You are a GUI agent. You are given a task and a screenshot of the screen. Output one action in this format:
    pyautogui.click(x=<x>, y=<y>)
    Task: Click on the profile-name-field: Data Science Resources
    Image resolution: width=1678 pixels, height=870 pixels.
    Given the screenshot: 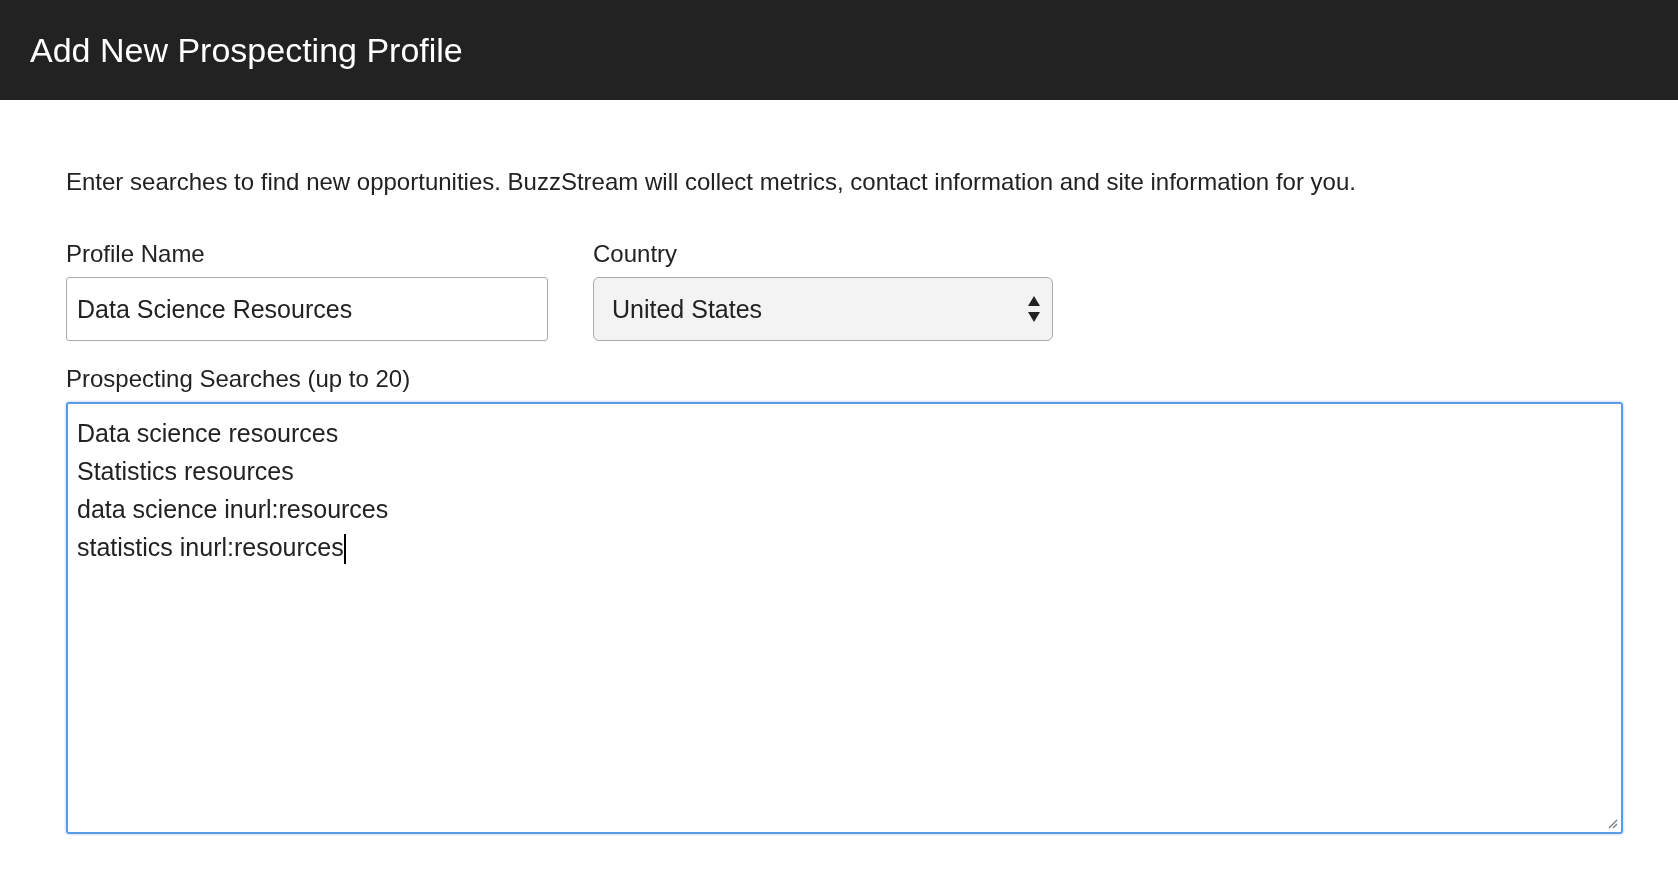 What is the action you would take?
    pyautogui.click(x=307, y=309)
    